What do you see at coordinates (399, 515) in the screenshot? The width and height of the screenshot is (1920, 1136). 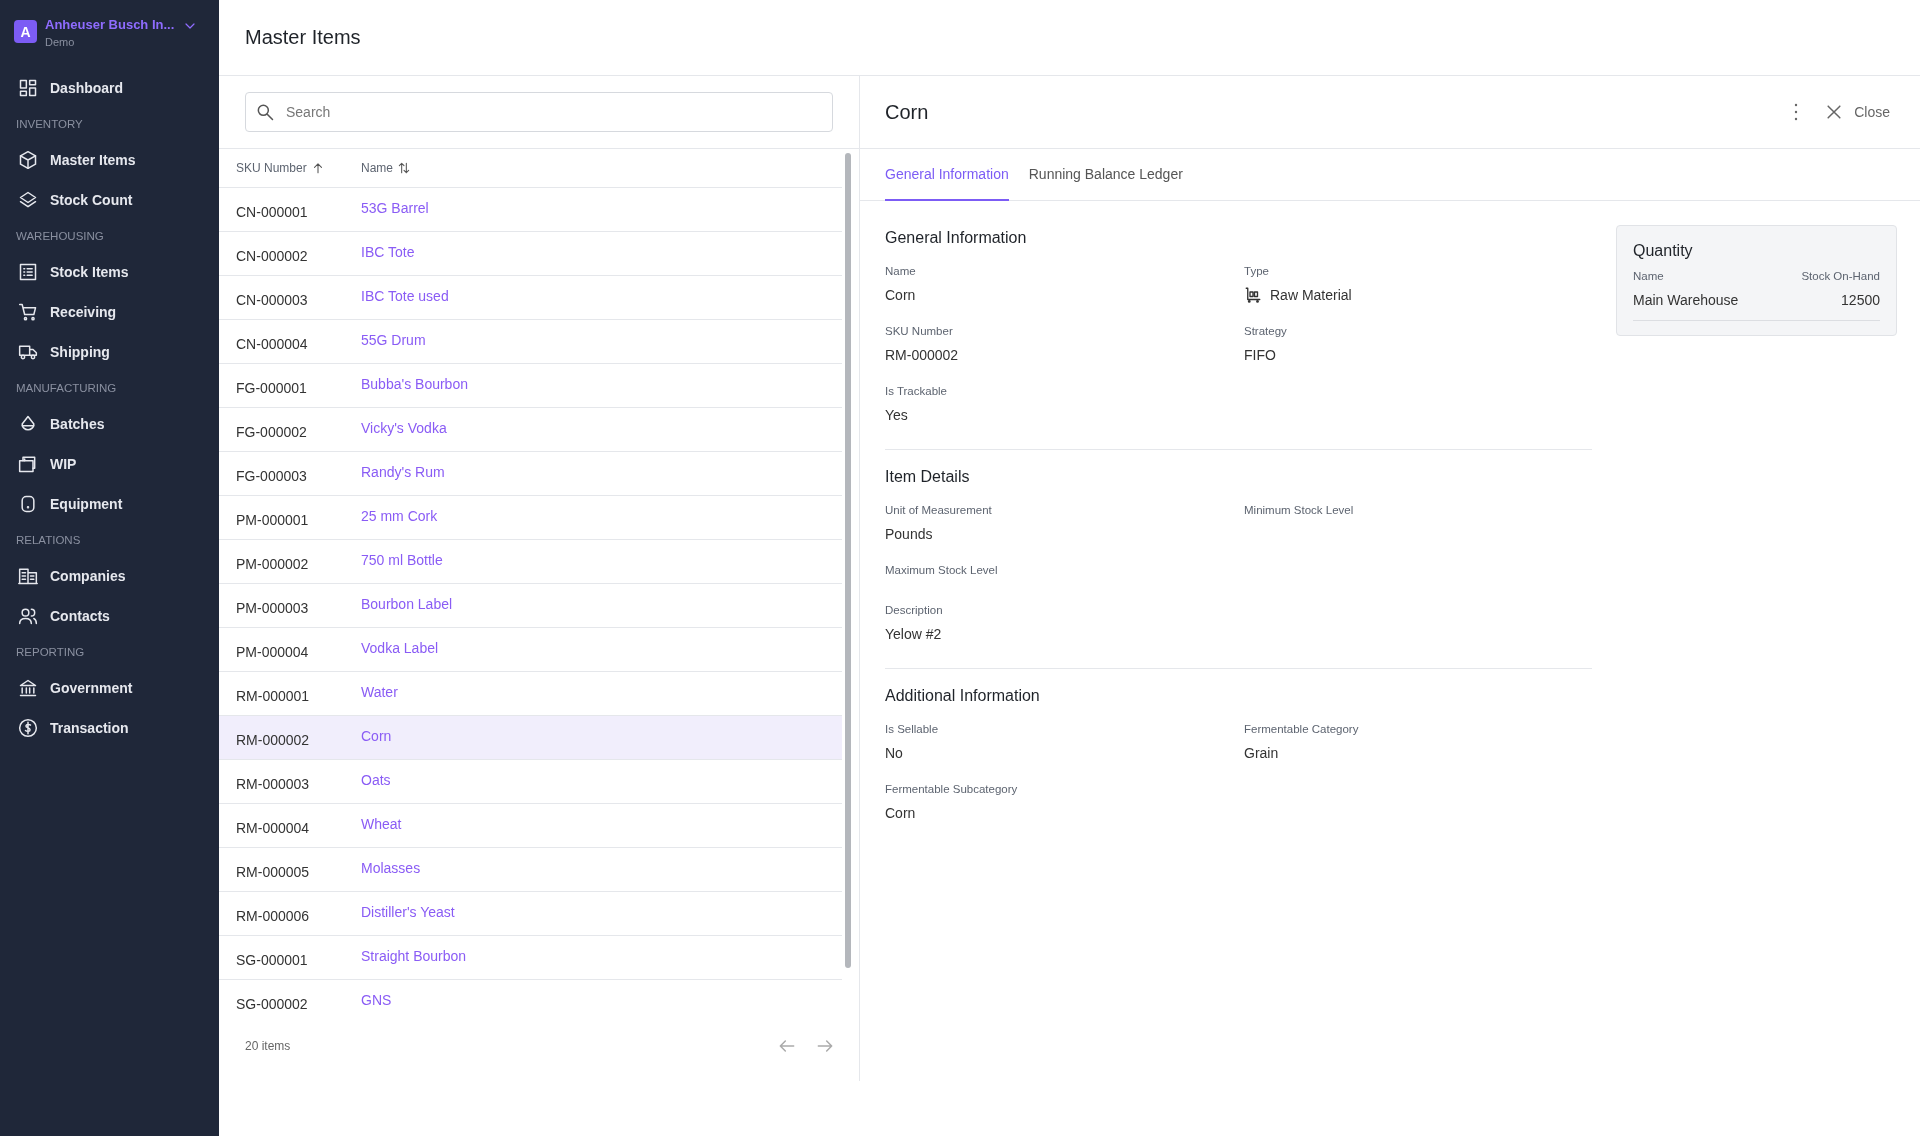 I see `item-link: 25 mm Cork` at bounding box center [399, 515].